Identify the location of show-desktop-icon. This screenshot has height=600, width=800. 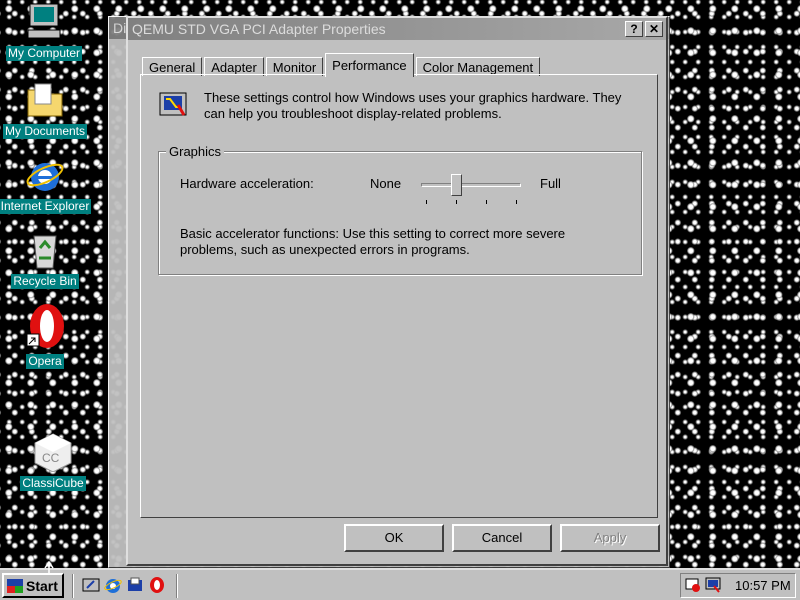
(91, 585).